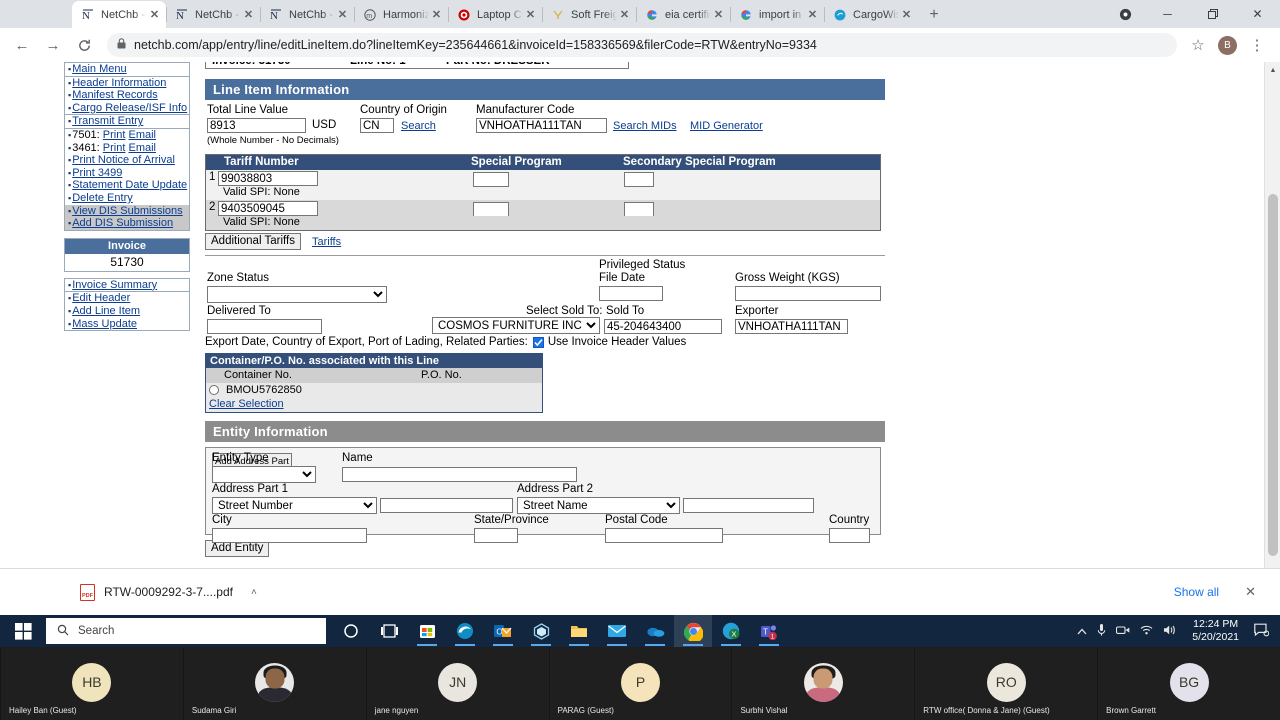  Describe the element at coordinates (1227, 45) in the screenshot. I see `profile-avatar: B` at that location.